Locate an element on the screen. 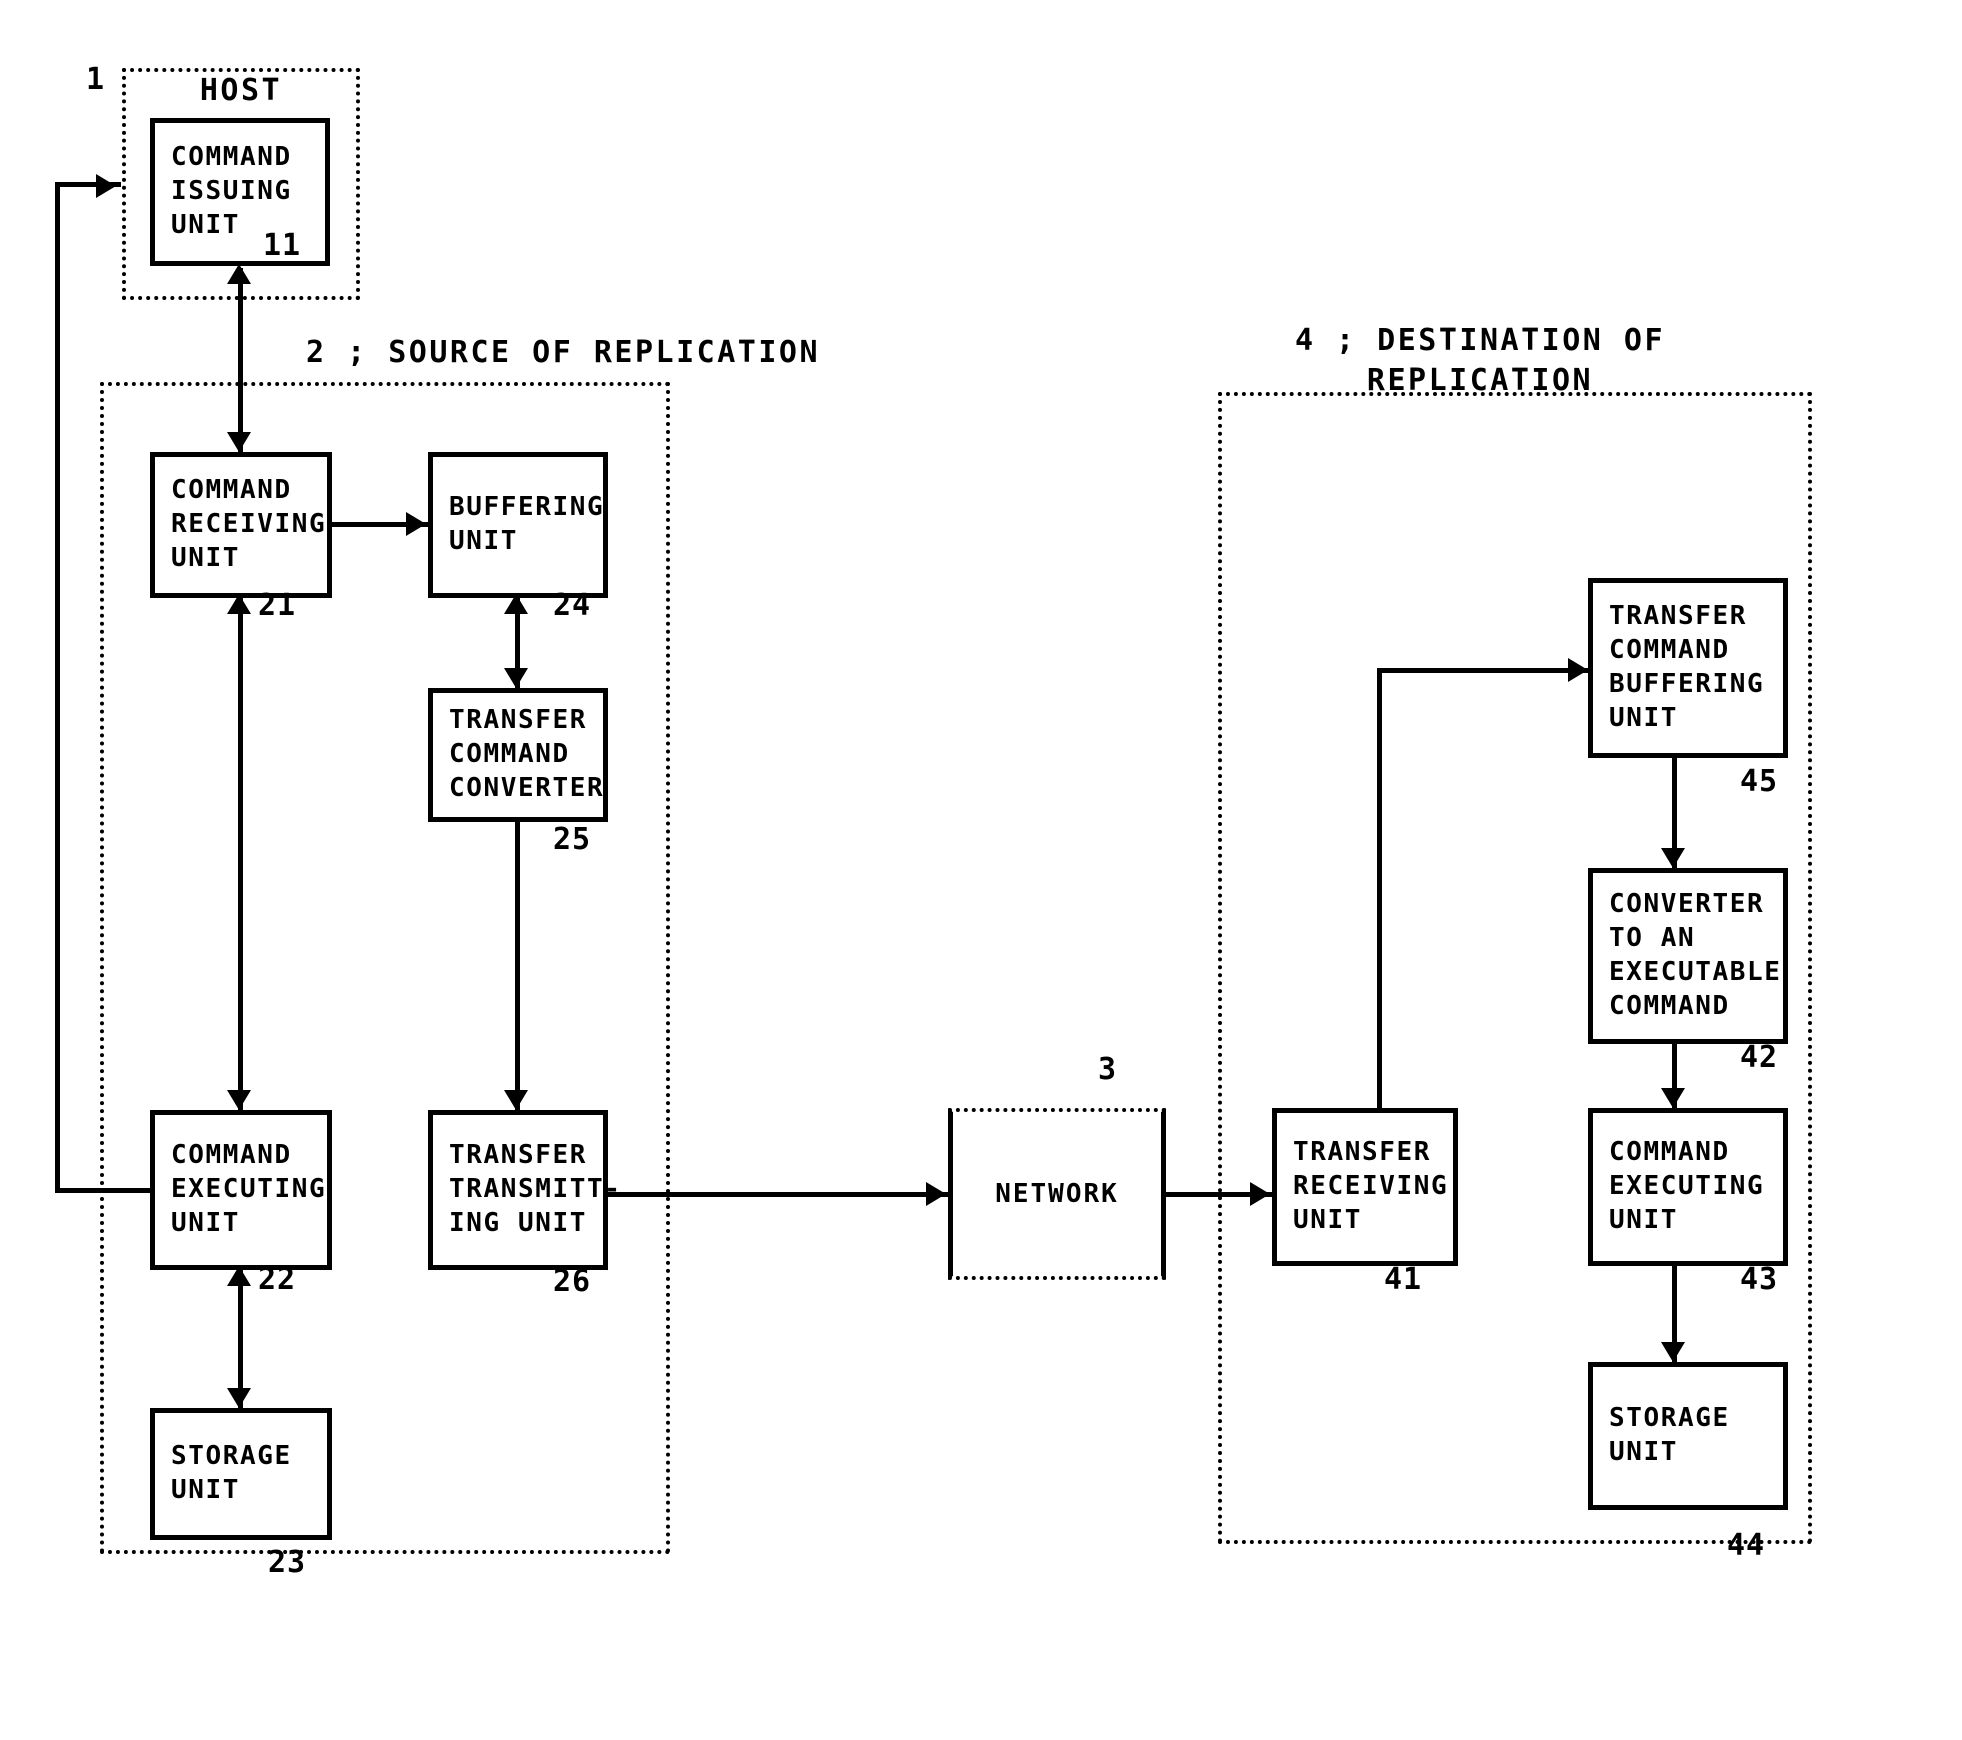 The width and height of the screenshot is (1962, 1740). block-network-label: NETWORK is located at coordinates (1057, 1194).